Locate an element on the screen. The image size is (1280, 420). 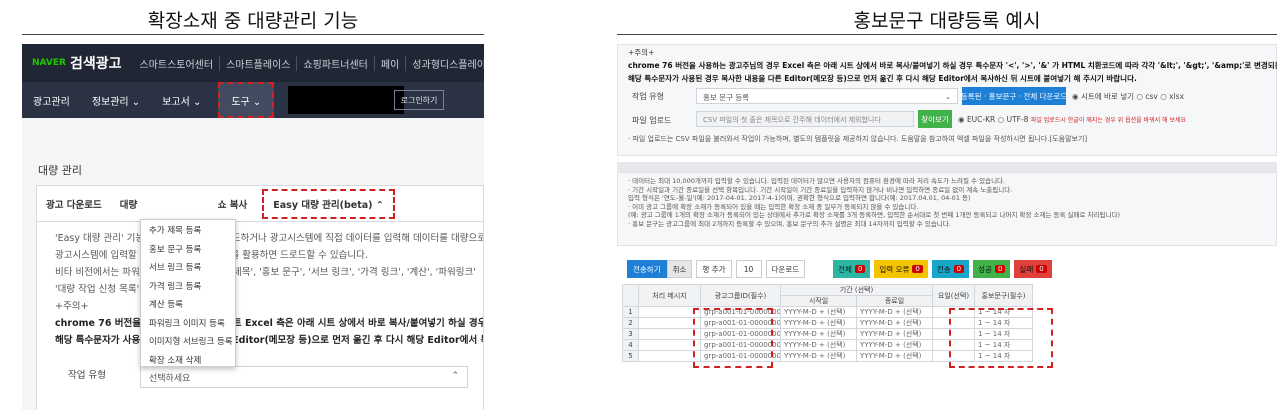
tab-bar: 광고 다운로드 대량 쇼 복사 Easy 대량 관리(beta) ⌃ is located at coordinates (260, 204).